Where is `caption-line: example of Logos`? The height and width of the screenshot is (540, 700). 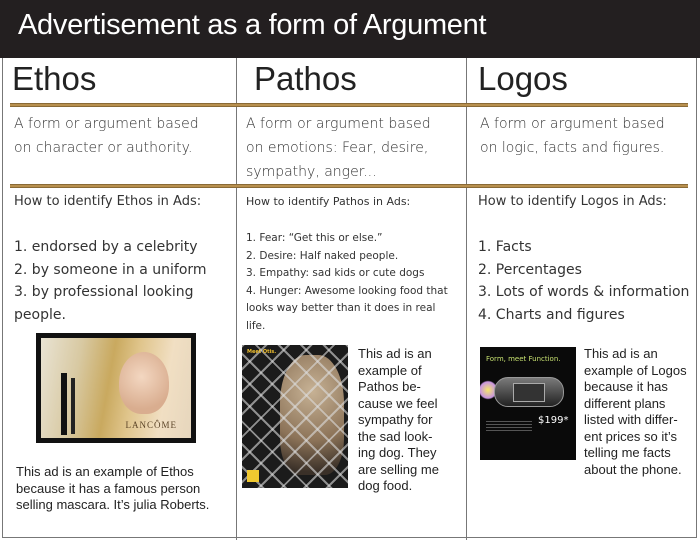 caption-line: example of Logos is located at coordinates (635, 370).